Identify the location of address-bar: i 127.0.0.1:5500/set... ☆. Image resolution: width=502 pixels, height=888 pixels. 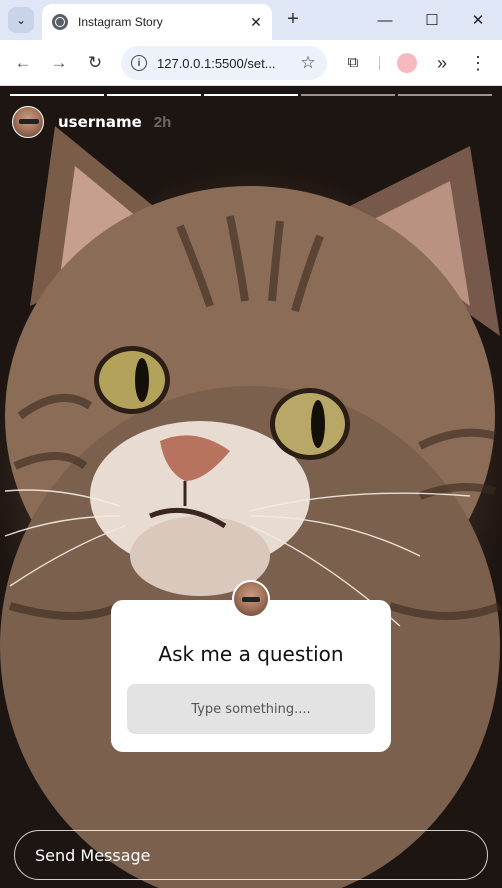
(224, 63).